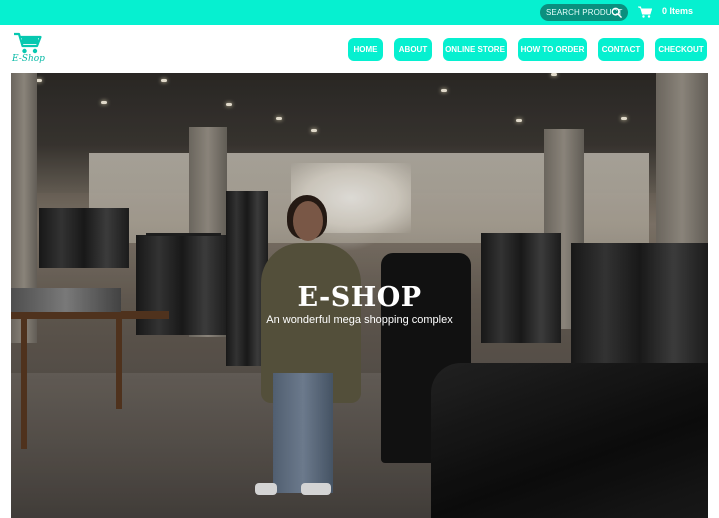  Describe the element at coordinates (681, 49) in the screenshot. I see `nav-checkout: CHECKOUT` at that location.